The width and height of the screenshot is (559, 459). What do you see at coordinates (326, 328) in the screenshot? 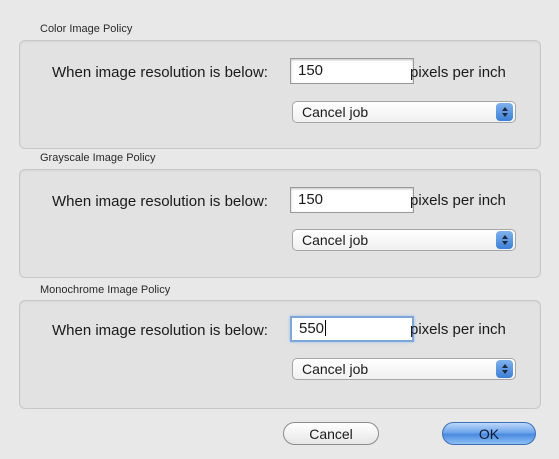
I see `text-caret` at bounding box center [326, 328].